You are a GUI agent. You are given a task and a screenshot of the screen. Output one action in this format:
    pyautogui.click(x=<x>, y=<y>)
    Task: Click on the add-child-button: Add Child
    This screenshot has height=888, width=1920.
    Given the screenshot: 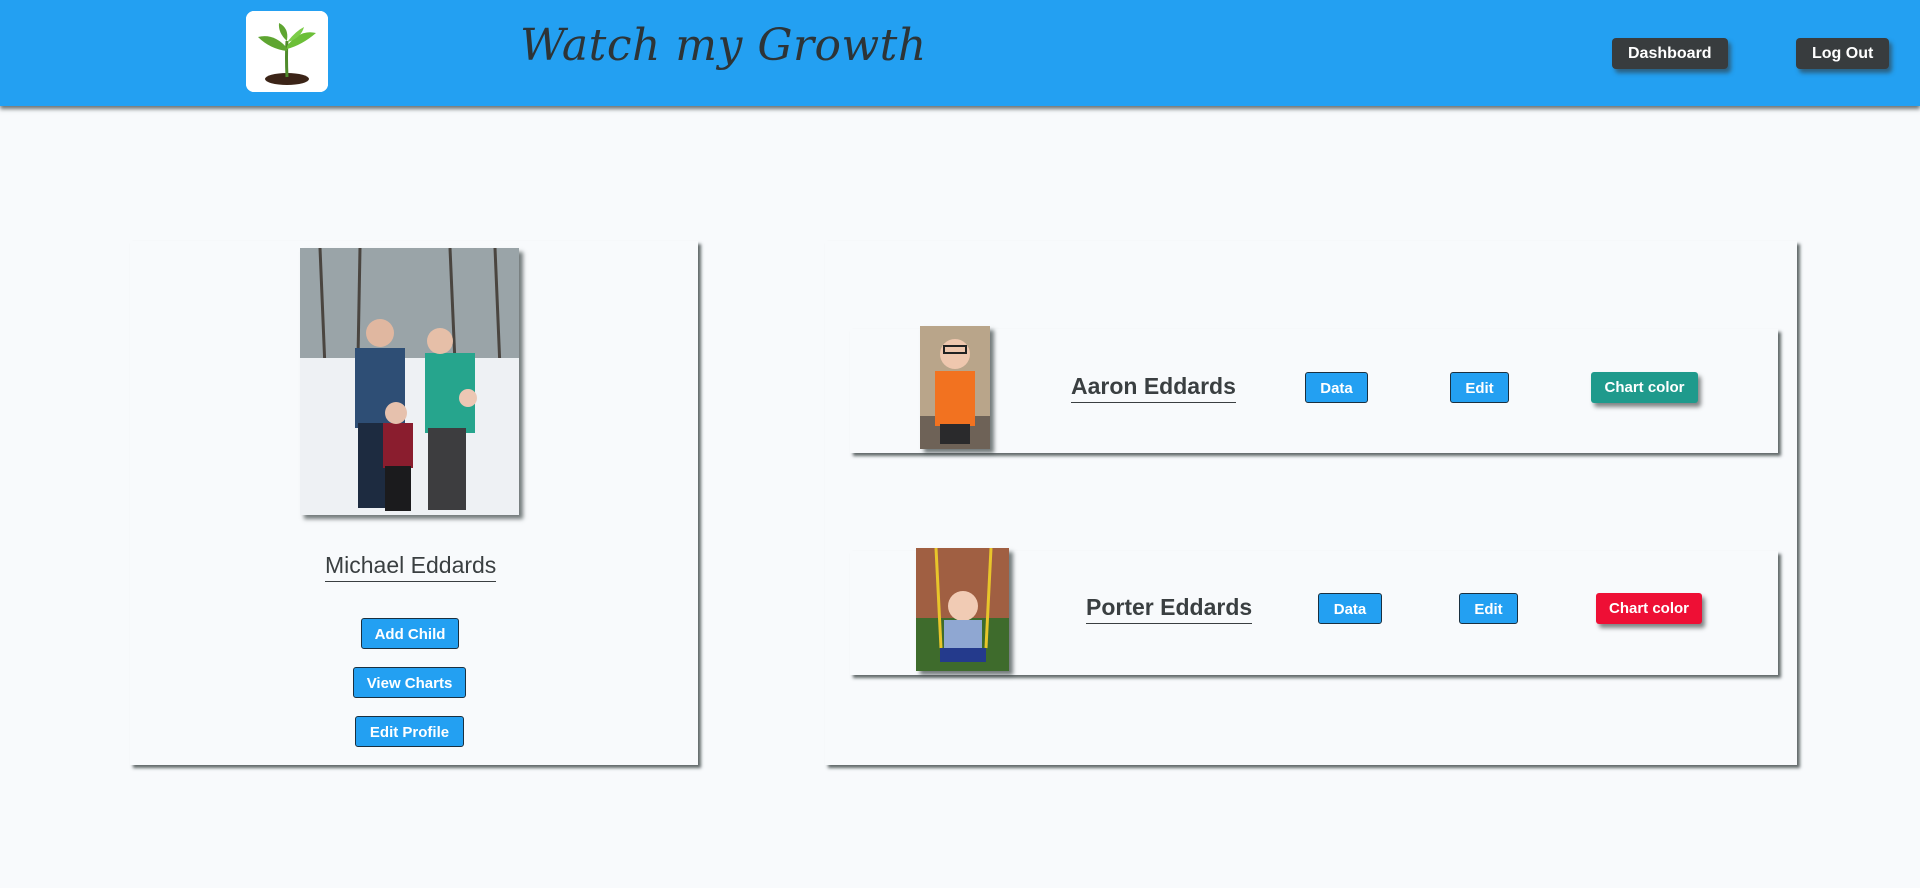 What is the action you would take?
    pyautogui.click(x=410, y=633)
    